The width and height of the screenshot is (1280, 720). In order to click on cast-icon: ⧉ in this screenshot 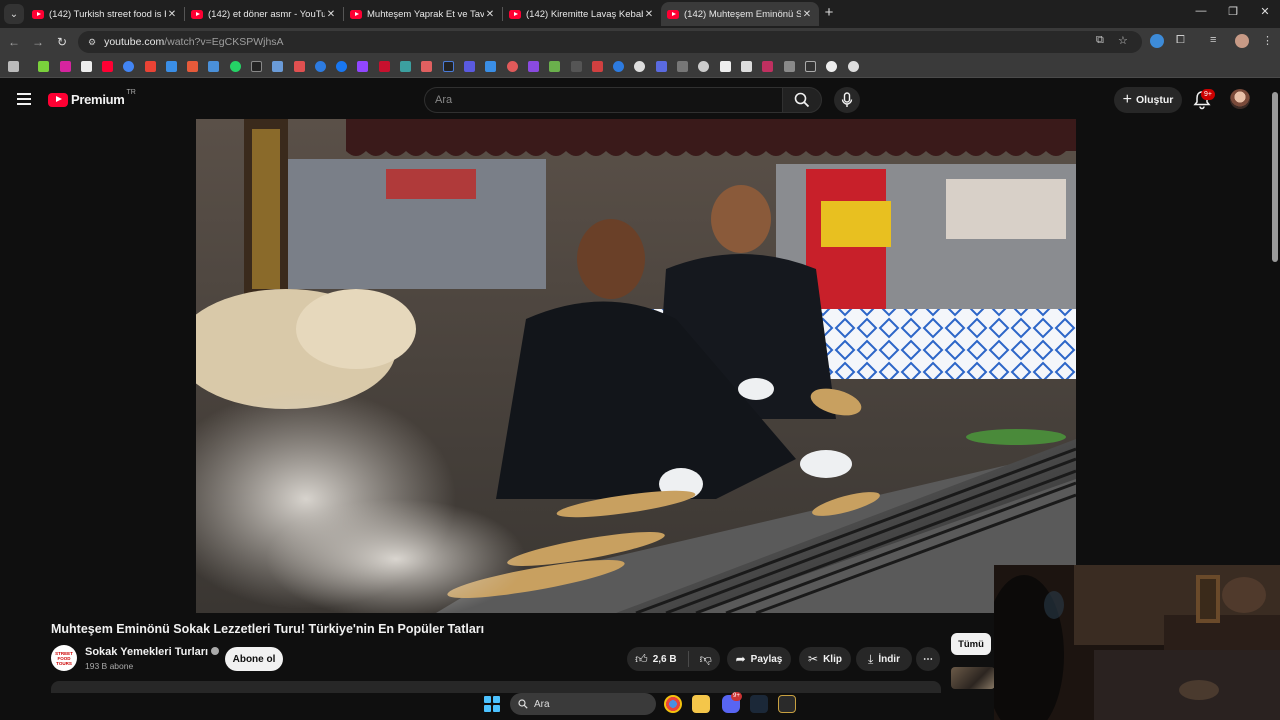, I will do `click(1100, 40)`.